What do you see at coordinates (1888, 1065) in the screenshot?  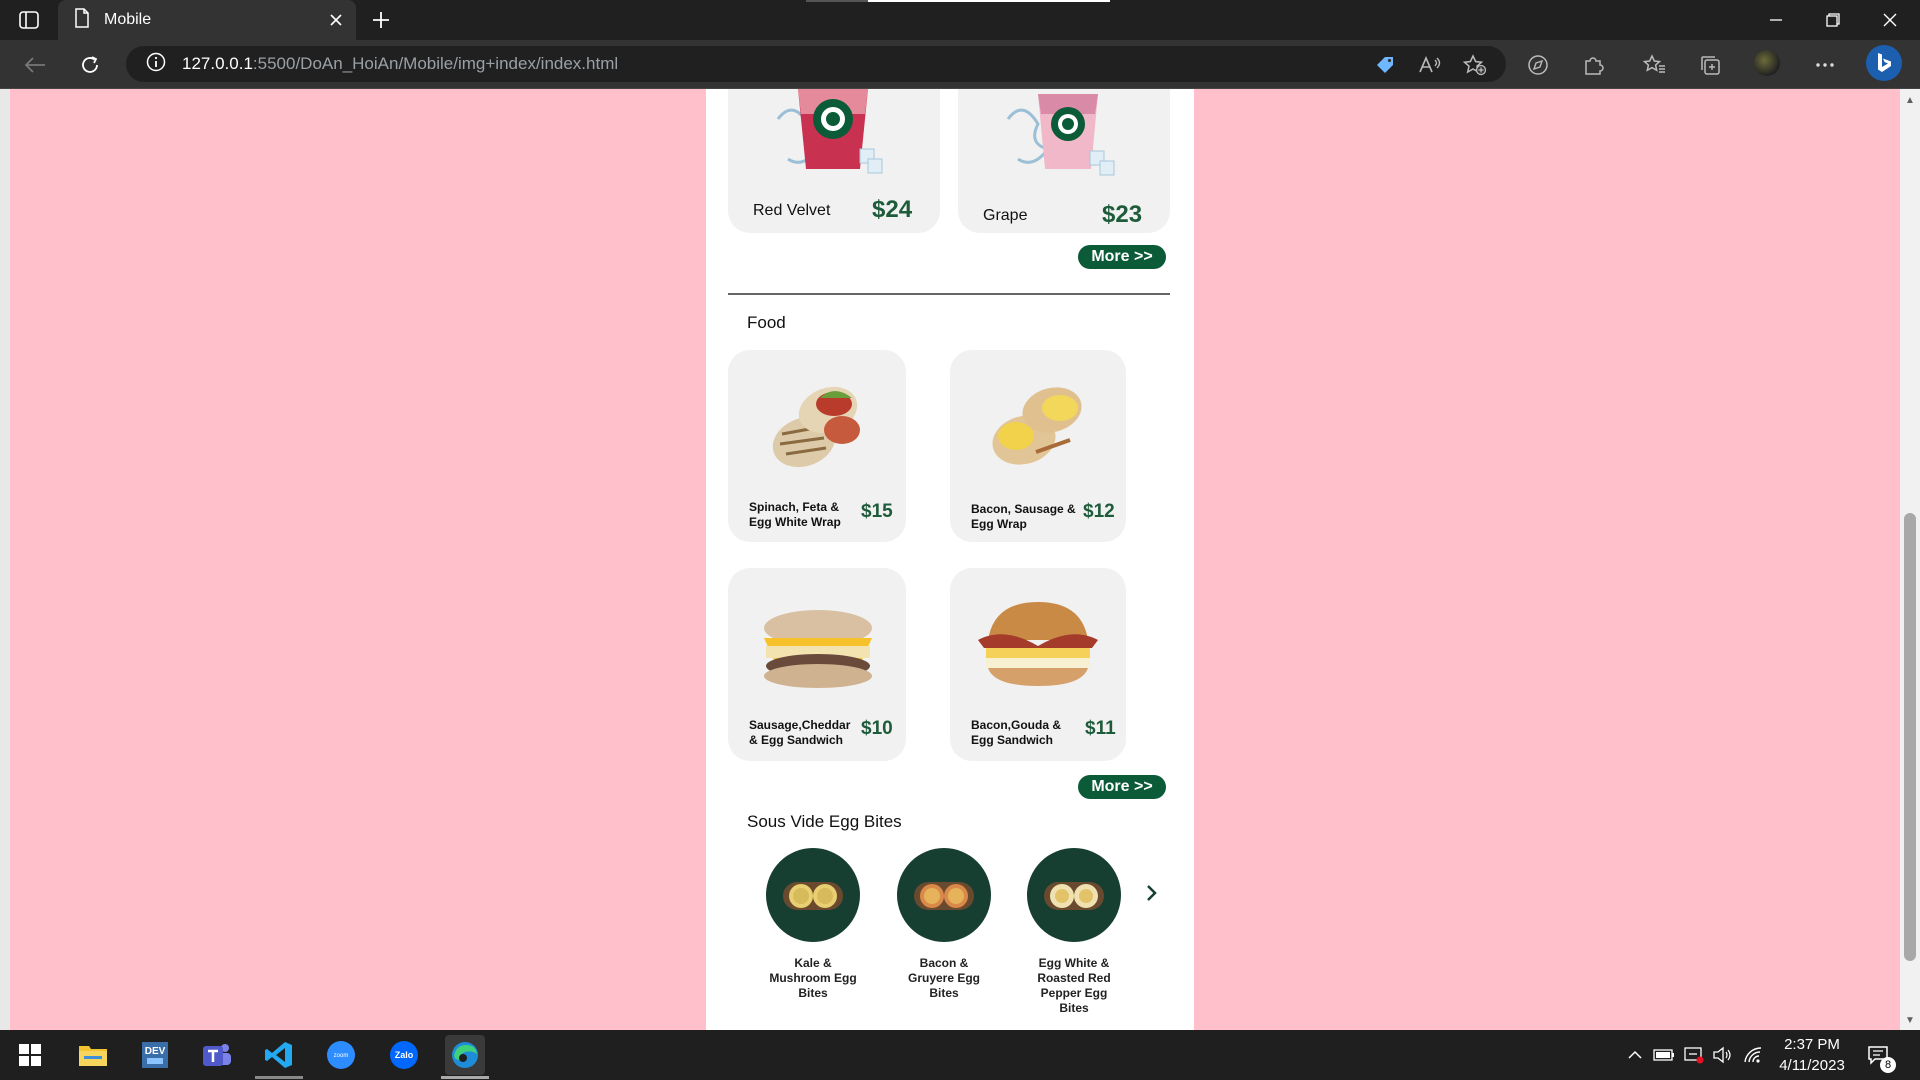 I see `notification-badge: 8` at bounding box center [1888, 1065].